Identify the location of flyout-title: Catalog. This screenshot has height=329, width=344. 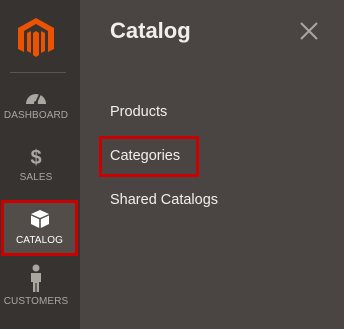
(150, 30).